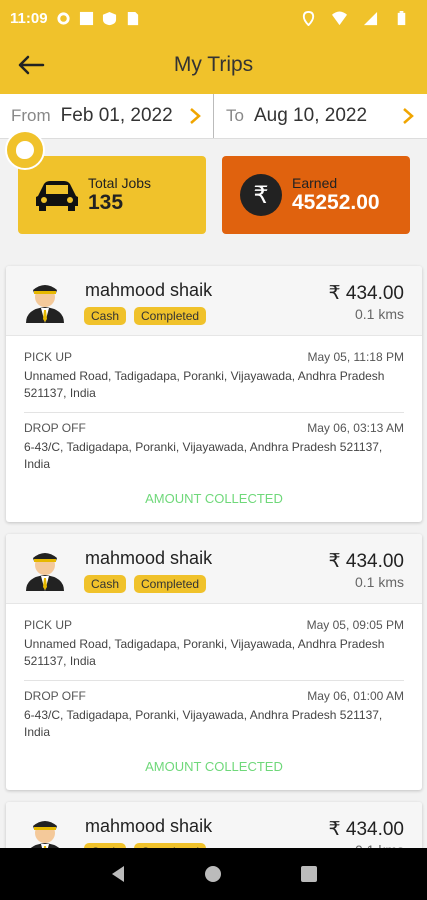 This screenshot has height=900, width=427. Describe the element at coordinates (339, 17) in the screenshot. I see `wifi-icon` at that location.